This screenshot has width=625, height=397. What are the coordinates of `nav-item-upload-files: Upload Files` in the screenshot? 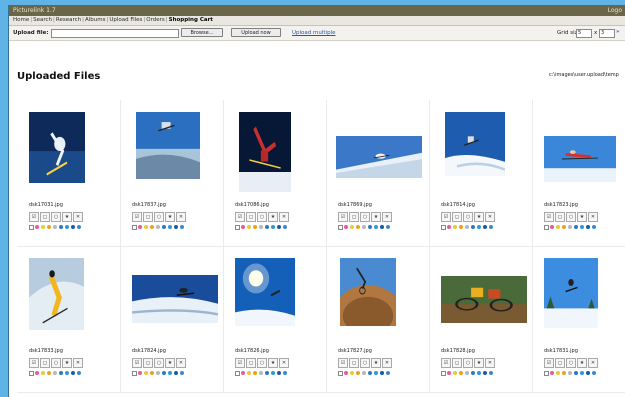 It's located at (125, 20).